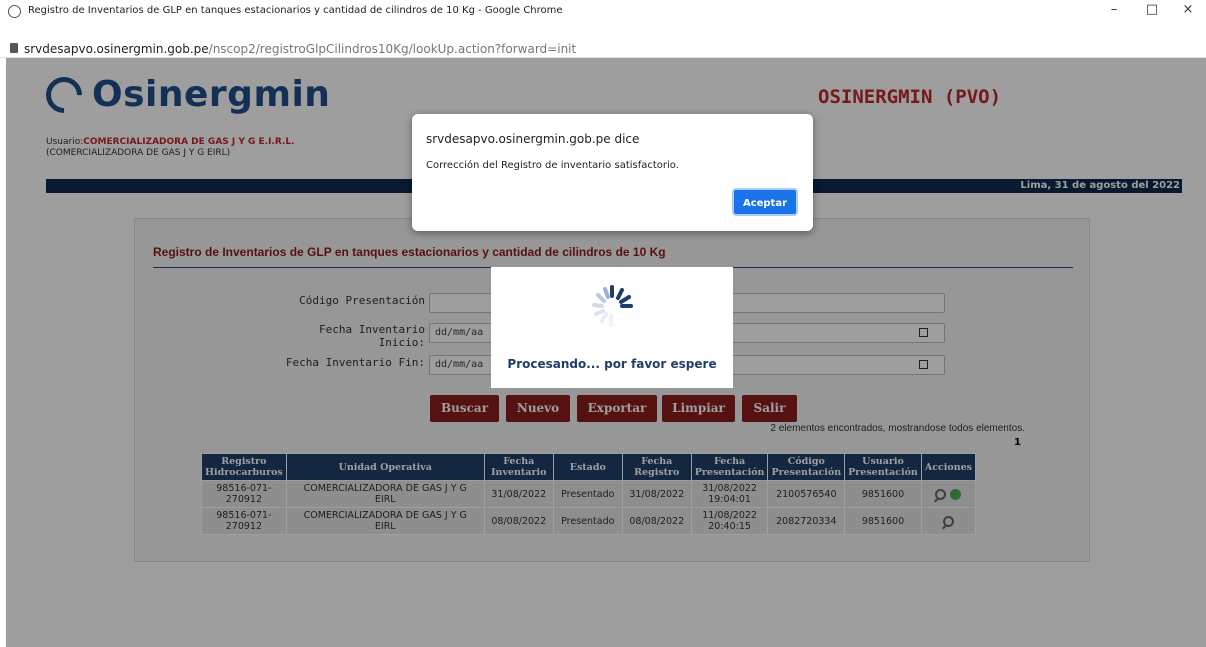  I want to click on aceptar-button: Aceptar, so click(765, 202).